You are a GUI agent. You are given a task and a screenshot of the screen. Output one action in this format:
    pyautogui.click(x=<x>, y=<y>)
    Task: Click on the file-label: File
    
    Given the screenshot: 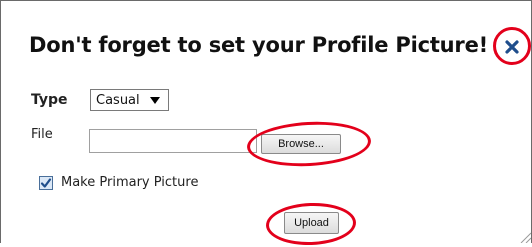 What is the action you would take?
    pyautogui.click(x=42, y=134)
    